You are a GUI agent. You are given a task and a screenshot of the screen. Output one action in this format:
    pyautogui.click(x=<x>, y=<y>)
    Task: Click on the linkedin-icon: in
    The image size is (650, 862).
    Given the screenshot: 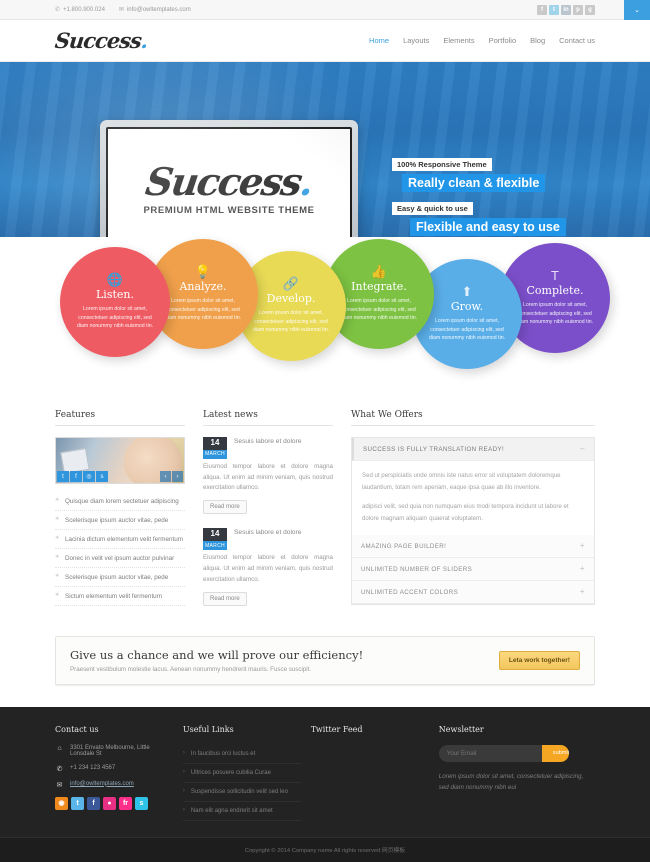 What is the action you would take?
    pyautogui.click(x=566, y=9)
    